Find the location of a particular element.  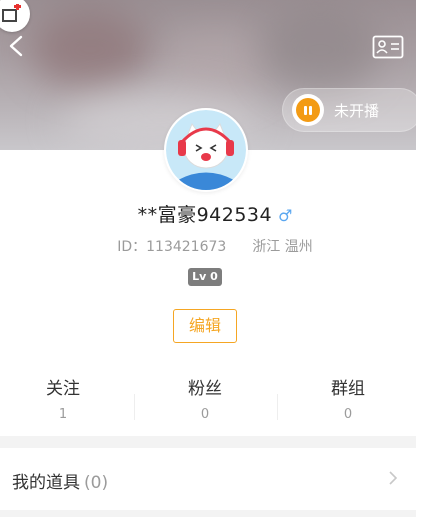

right-edge-strip is located at coordinates (423, 258).